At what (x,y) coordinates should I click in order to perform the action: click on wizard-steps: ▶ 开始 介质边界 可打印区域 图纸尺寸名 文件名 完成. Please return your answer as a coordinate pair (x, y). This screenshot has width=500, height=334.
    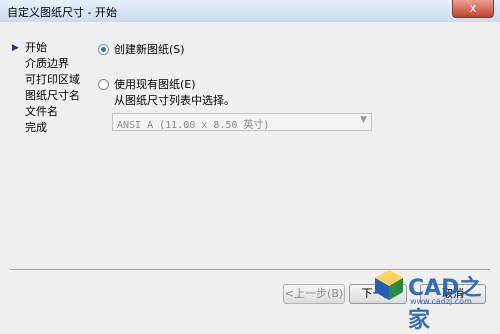
    Looking at the image, I should click on (52, 88).